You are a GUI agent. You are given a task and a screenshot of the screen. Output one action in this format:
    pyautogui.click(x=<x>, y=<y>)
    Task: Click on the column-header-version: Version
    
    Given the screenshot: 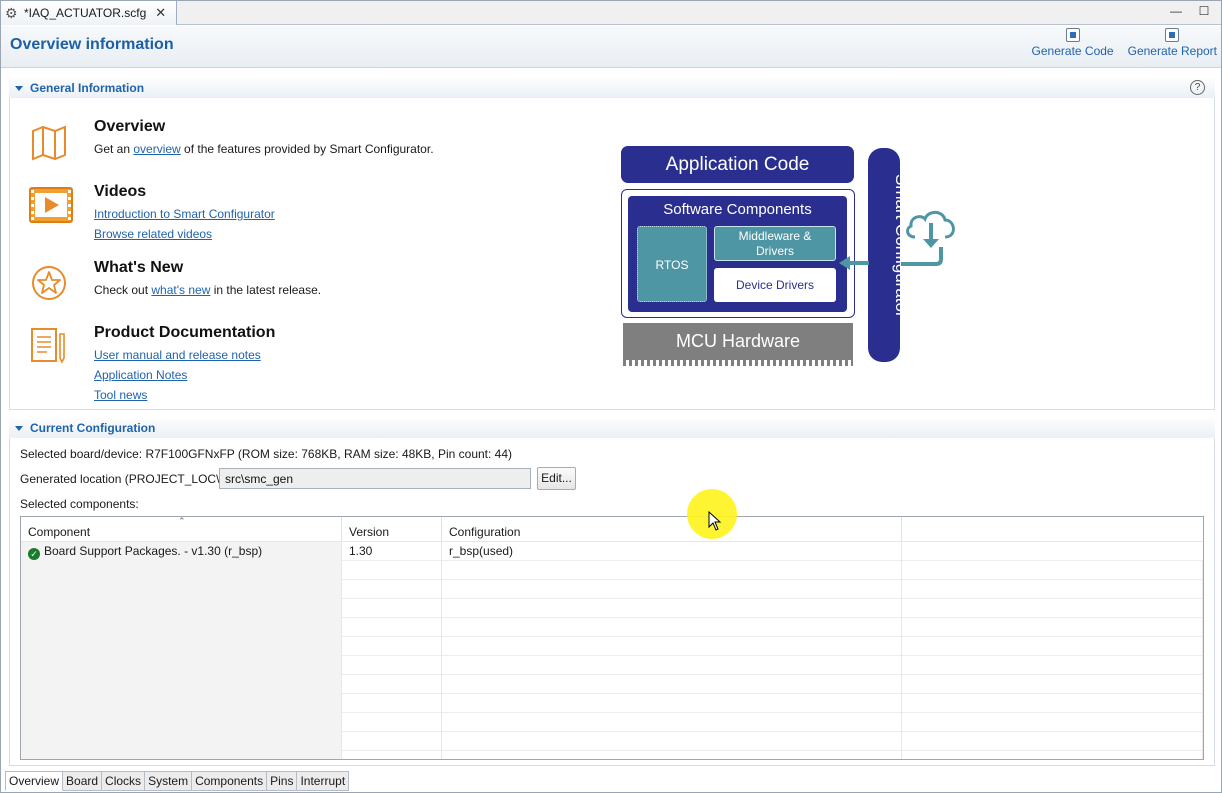 What is the action you would take?
    pyautogui.click(x=392, y=529)
    